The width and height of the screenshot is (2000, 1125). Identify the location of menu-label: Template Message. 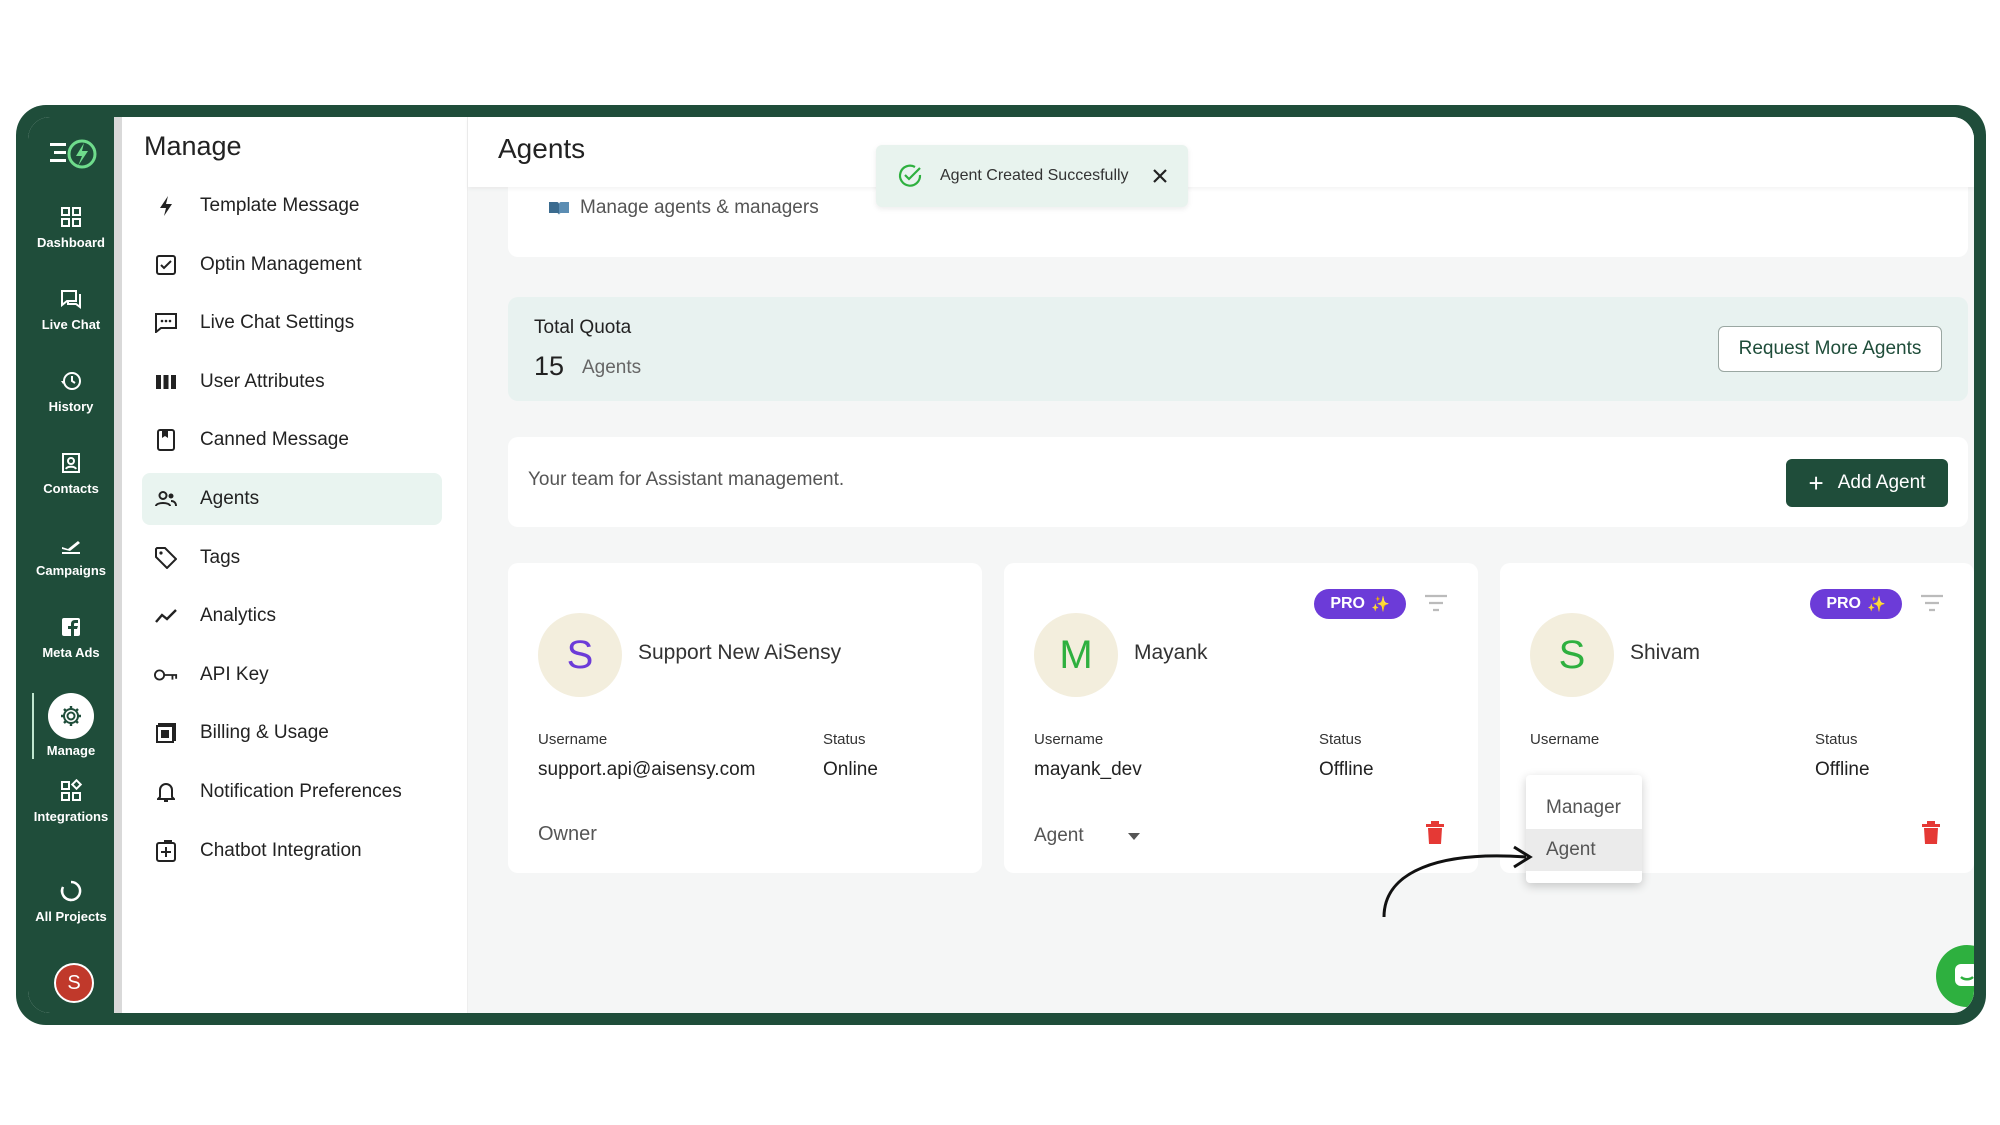
(280, 205).